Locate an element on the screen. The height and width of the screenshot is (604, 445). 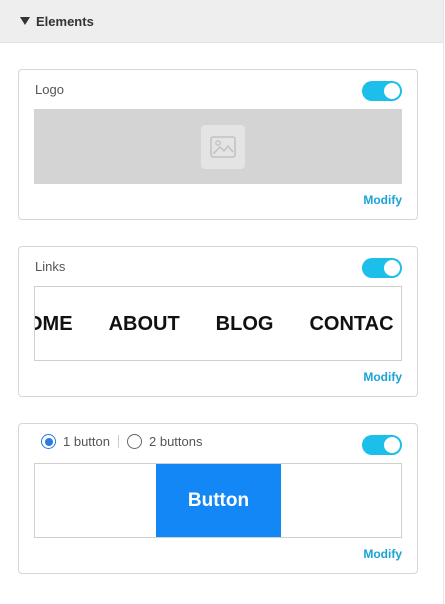
radio-one-button-label: 1 button is located at coordinates (86, 441).